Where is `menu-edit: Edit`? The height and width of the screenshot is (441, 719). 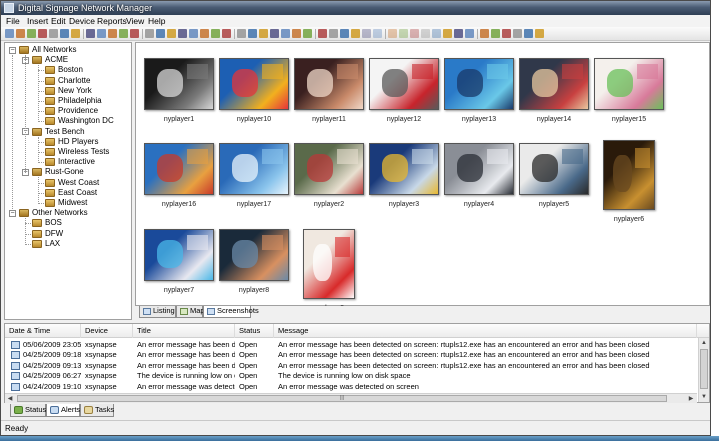 menu-edit: Edit is located at coordinates (58, 21).